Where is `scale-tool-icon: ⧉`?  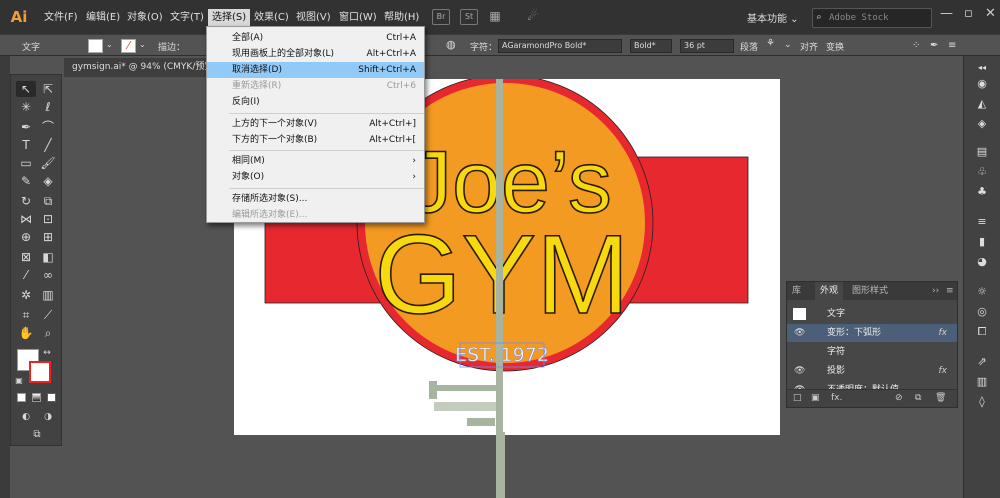
scale-tool-icon: ⧉ is located at coordinates (48, 201).